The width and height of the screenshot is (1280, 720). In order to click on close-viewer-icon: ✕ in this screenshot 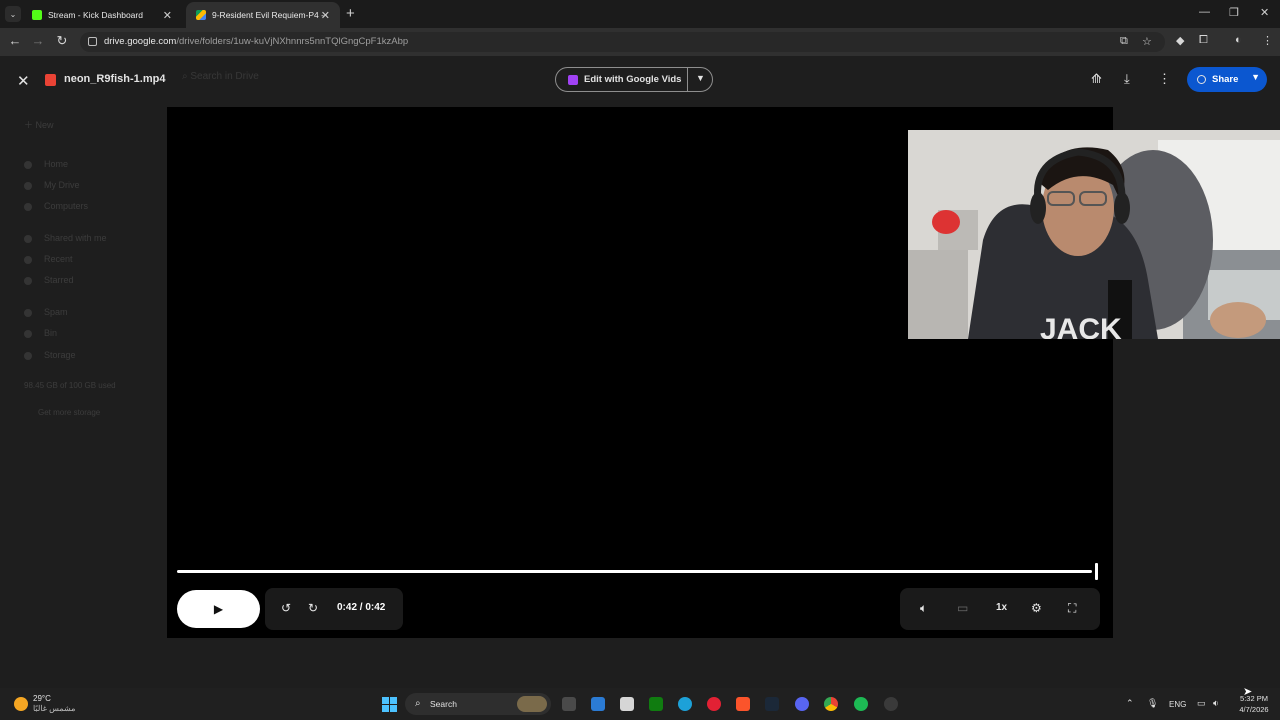, I will do `click(23, 81)`.